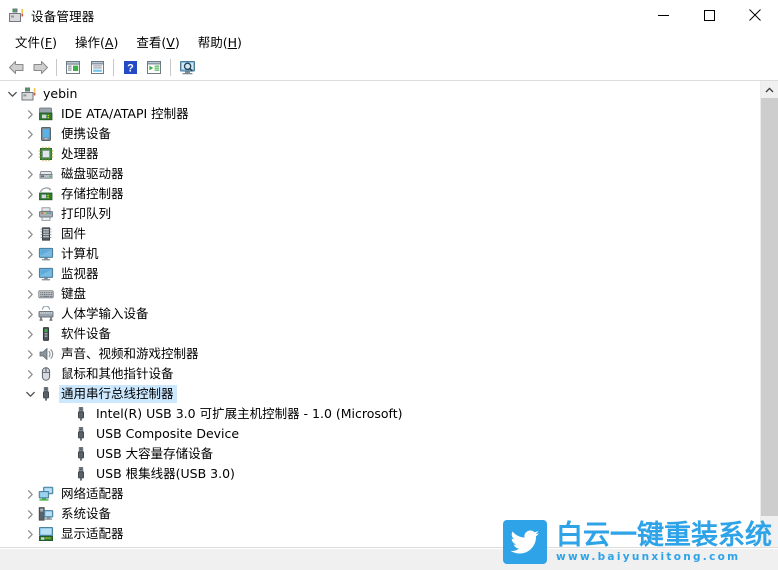 This screenshot has height=570, width=778. What do you see at coordinates (155, 453) in the screenshot?
I see `tree-row-label: USB 大容量存储设备` at bounding box center [155, 453].